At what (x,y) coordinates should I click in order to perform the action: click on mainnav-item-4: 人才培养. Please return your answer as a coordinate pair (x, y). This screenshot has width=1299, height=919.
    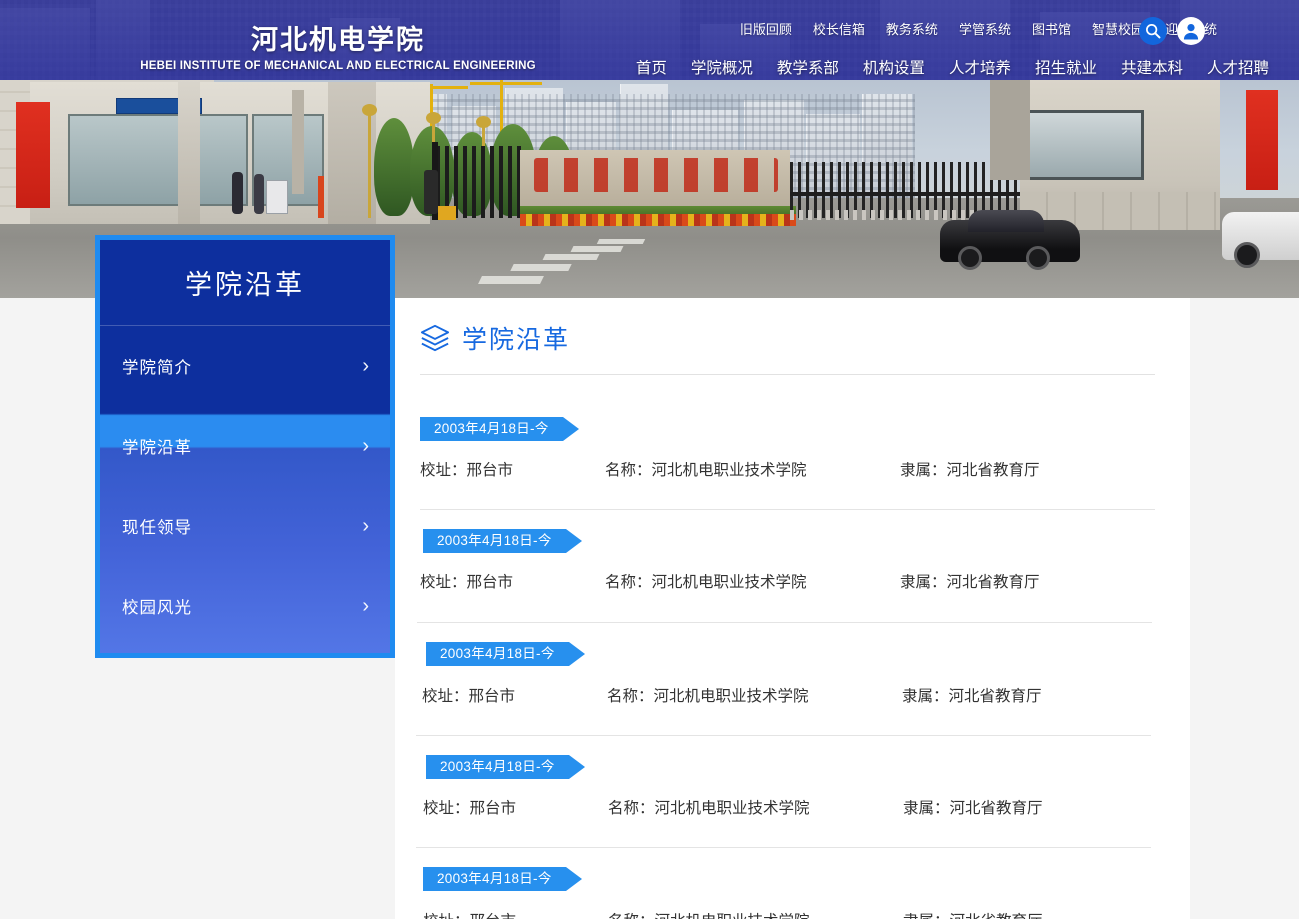
    Looking at the image, I should click on (980, 67).